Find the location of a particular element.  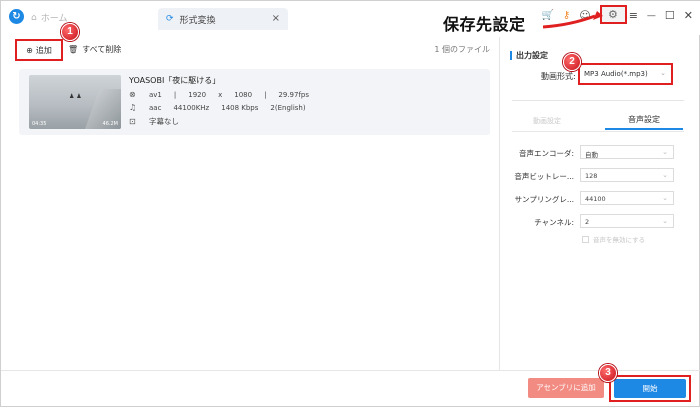

video-info-row: ⊗ av1 | 1920 x 1080 | 29.97fps is located at coordinates (219, 94).